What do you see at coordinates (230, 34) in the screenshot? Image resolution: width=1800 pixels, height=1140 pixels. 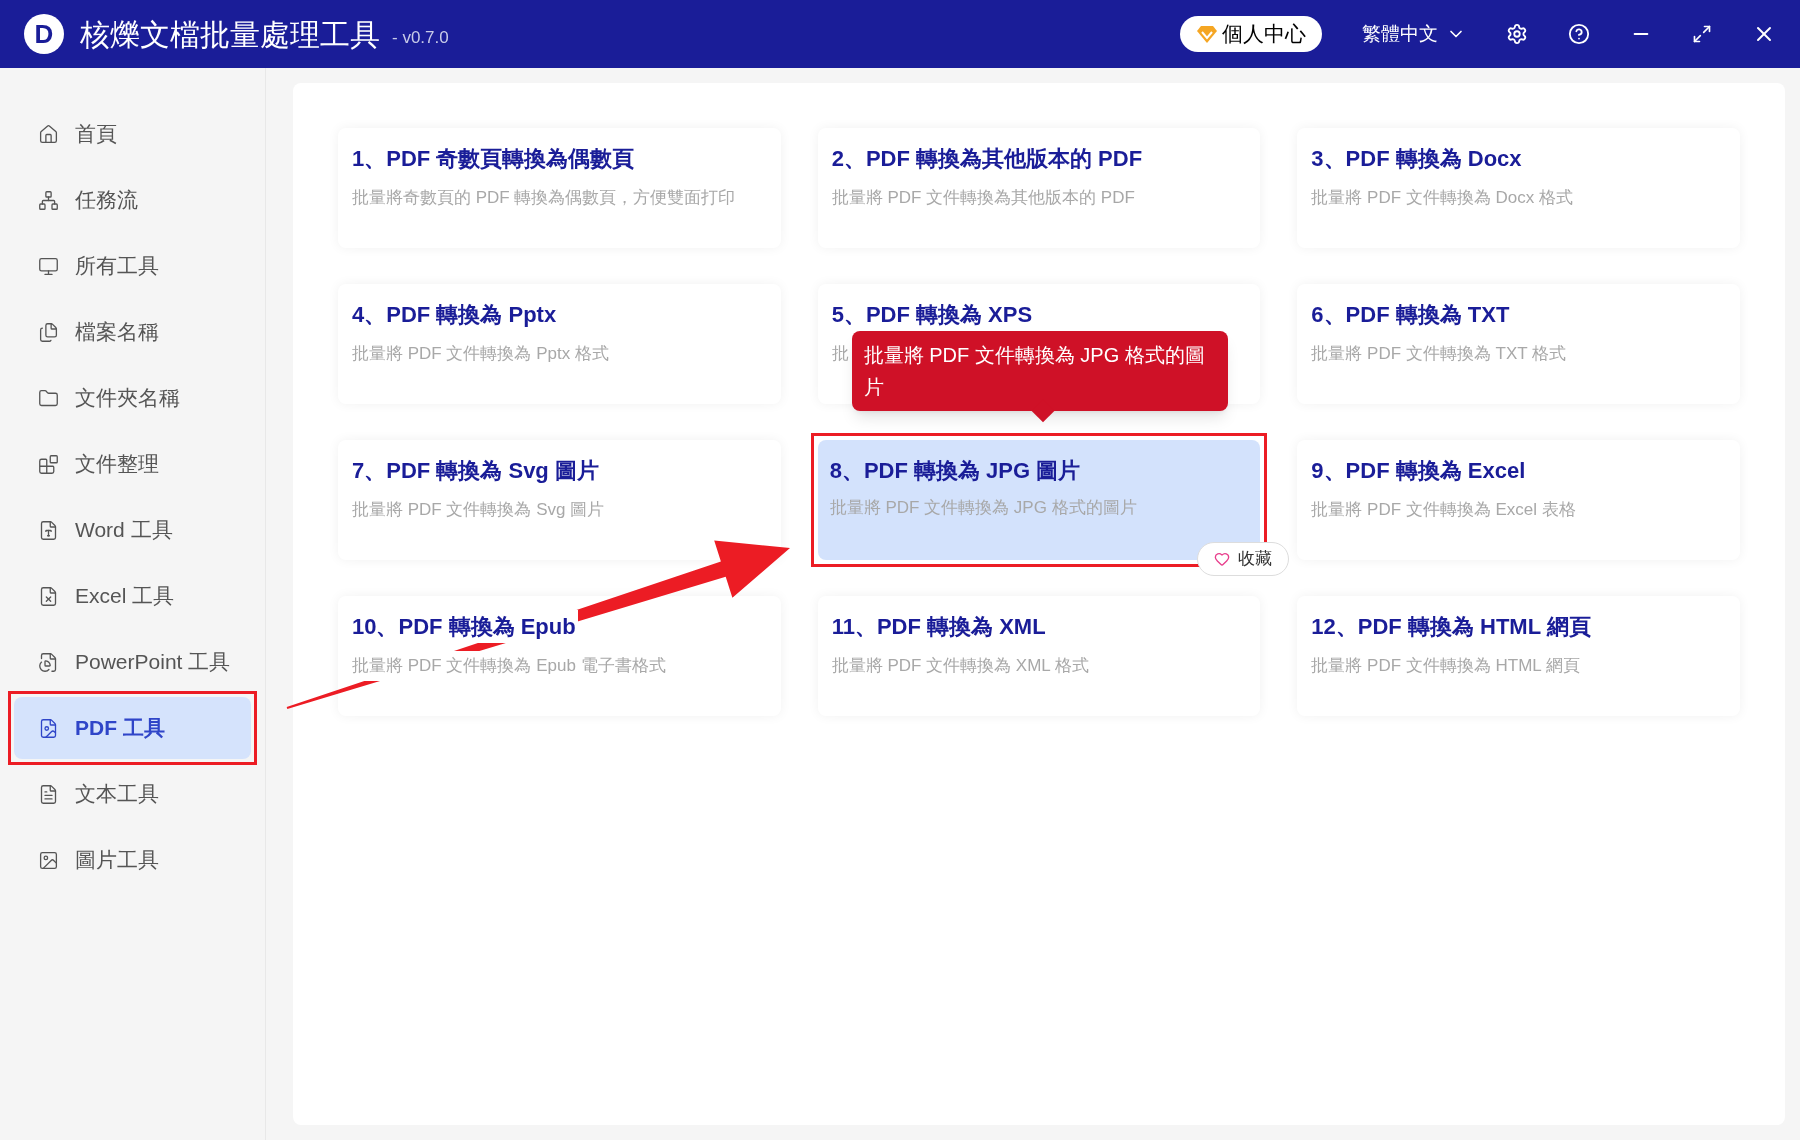 I see `app-title: 核爍文檔批量處理工具` at bounding box center [230, 34].